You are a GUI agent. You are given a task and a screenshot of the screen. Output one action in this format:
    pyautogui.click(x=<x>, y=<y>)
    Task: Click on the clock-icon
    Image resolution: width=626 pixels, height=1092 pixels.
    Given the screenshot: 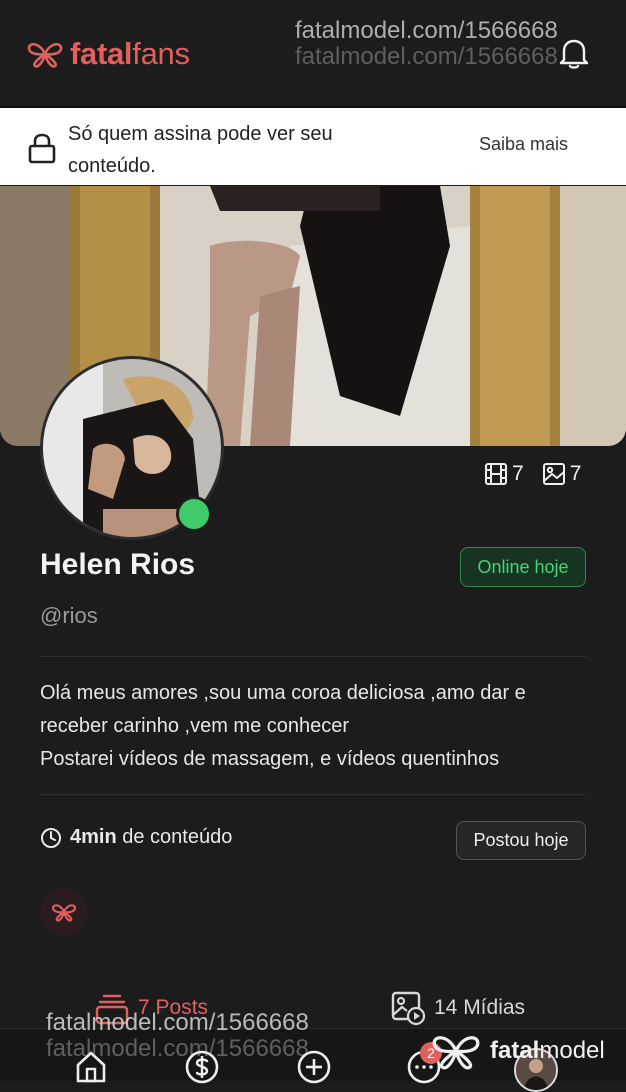 What is the action you would take?
    pyautogui.click(x=51, y=837)
    